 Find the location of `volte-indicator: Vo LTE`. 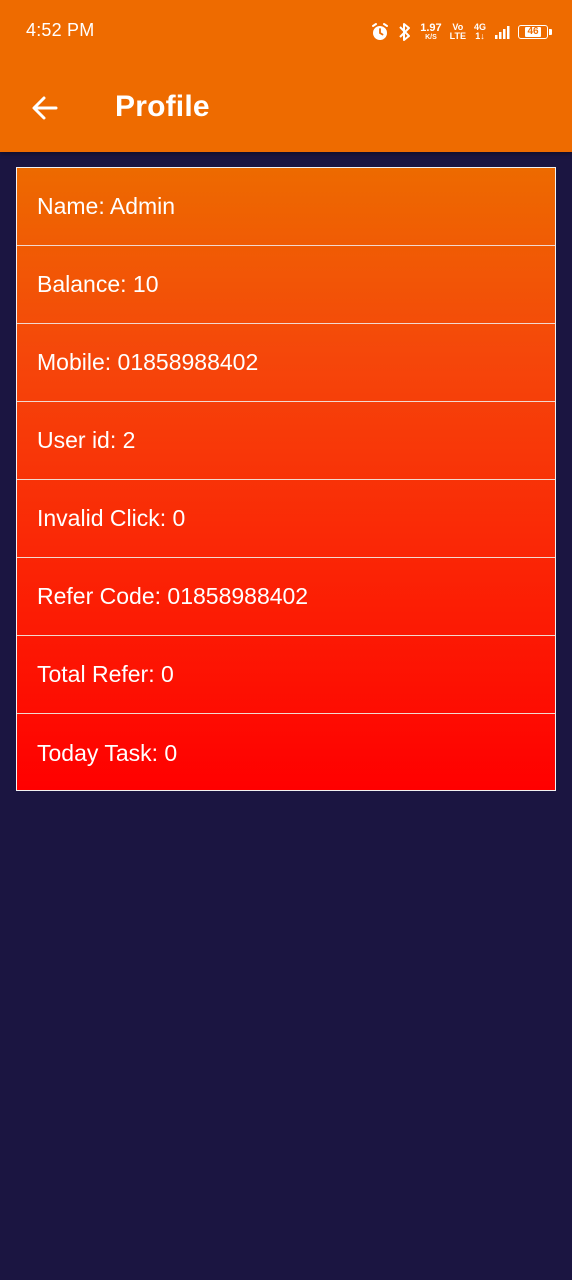

volte-indicator: Vo LTE is located at coordinates (457, 31).